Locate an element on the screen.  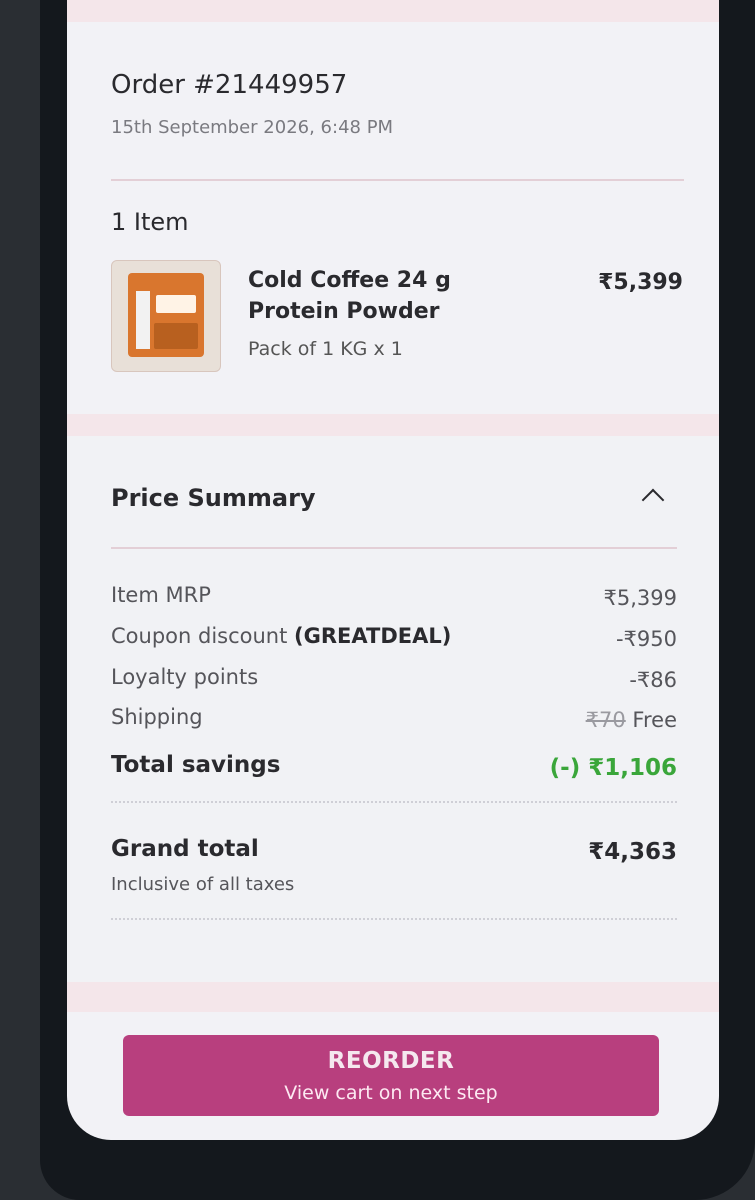
coupon-discount-label: Coupon discount (GREATDEAL) is located at coordinates (281, 636).